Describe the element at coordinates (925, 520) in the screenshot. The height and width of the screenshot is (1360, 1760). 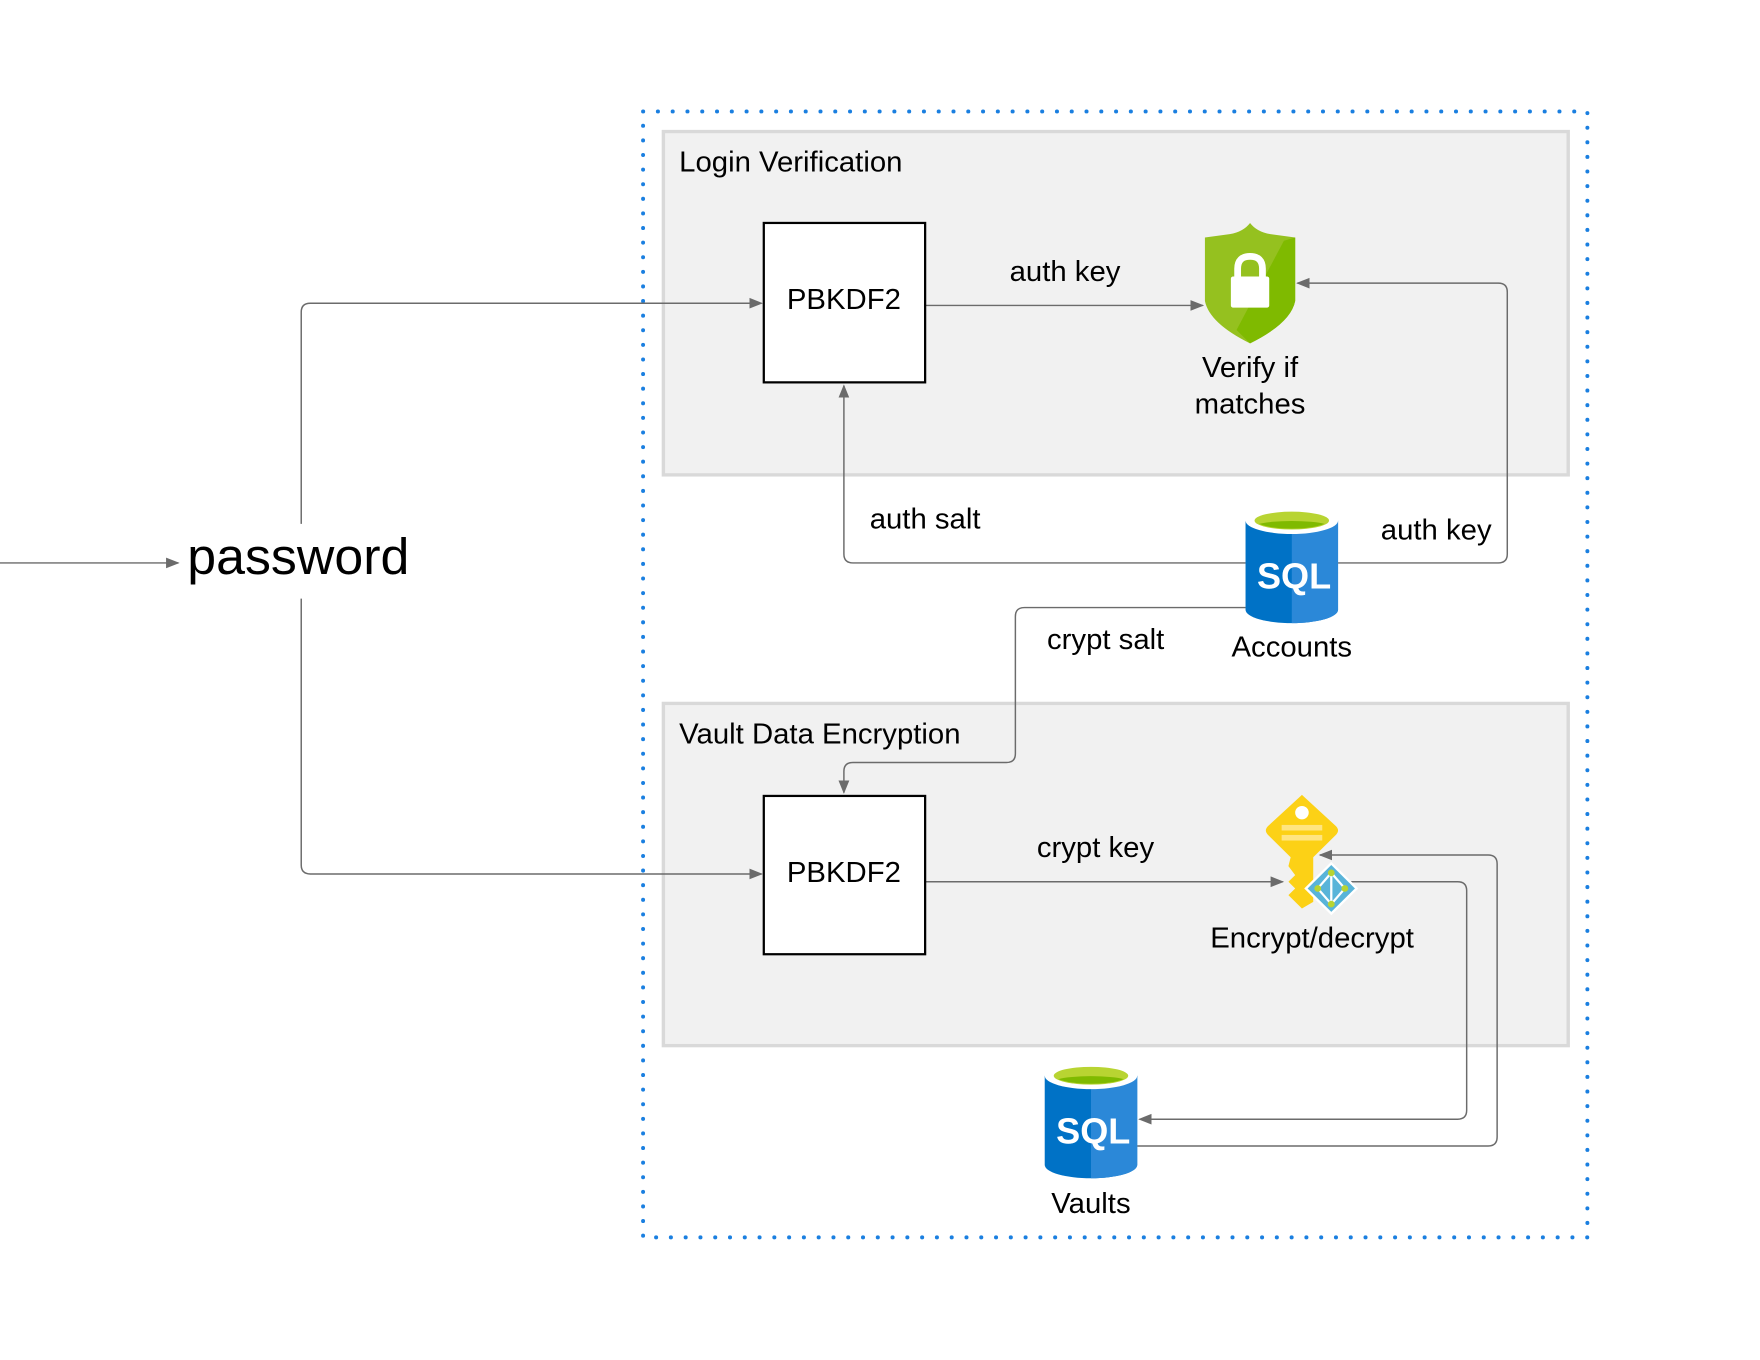
I see `edge-label-auth-salt: auth salt` at that location.